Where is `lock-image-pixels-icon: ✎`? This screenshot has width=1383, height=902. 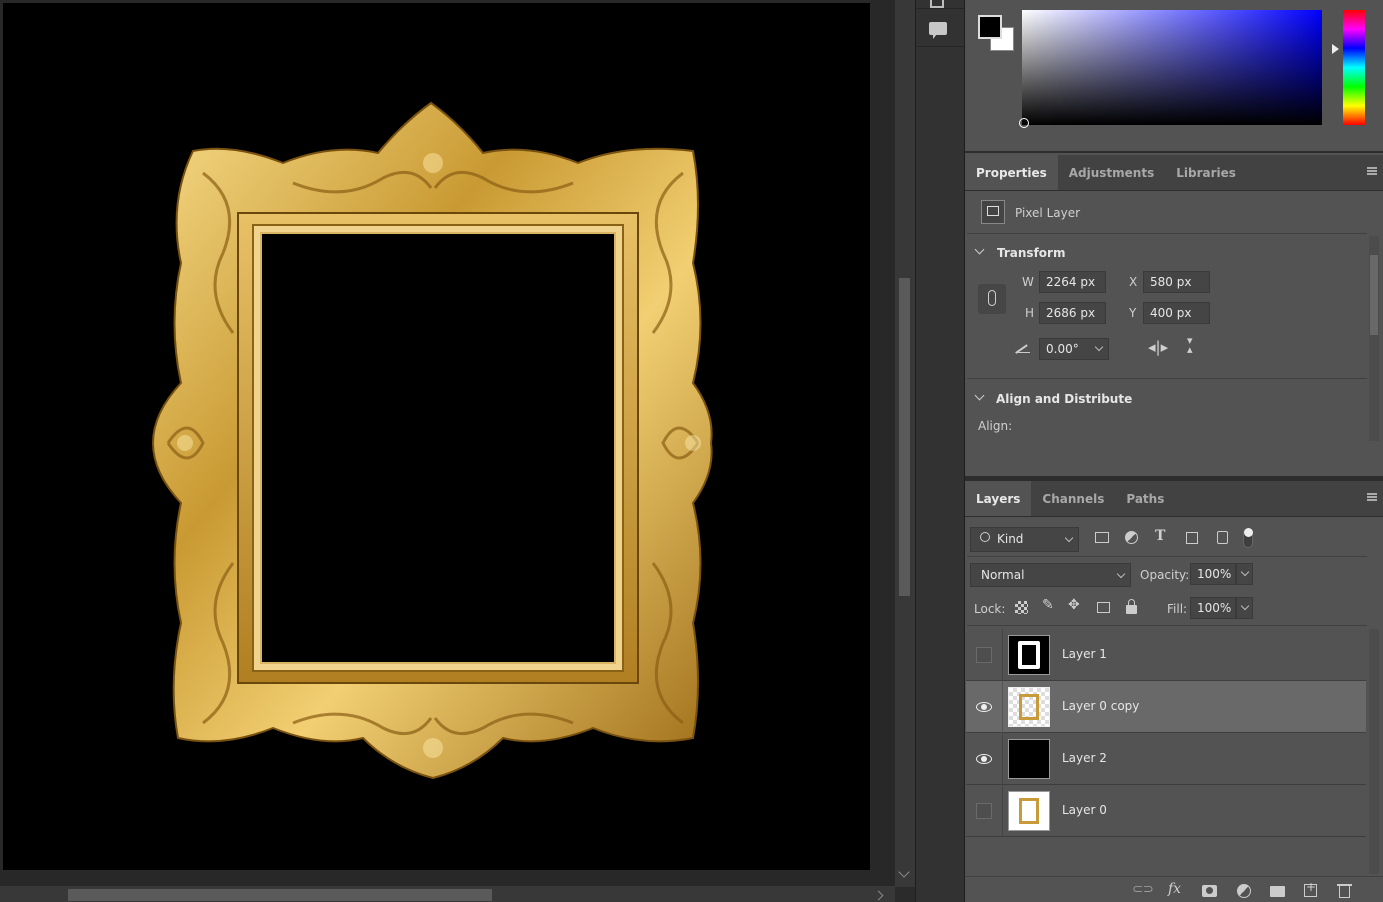 lock-image-pixels-icon: ✎ is located at coordinates (1048, 605).